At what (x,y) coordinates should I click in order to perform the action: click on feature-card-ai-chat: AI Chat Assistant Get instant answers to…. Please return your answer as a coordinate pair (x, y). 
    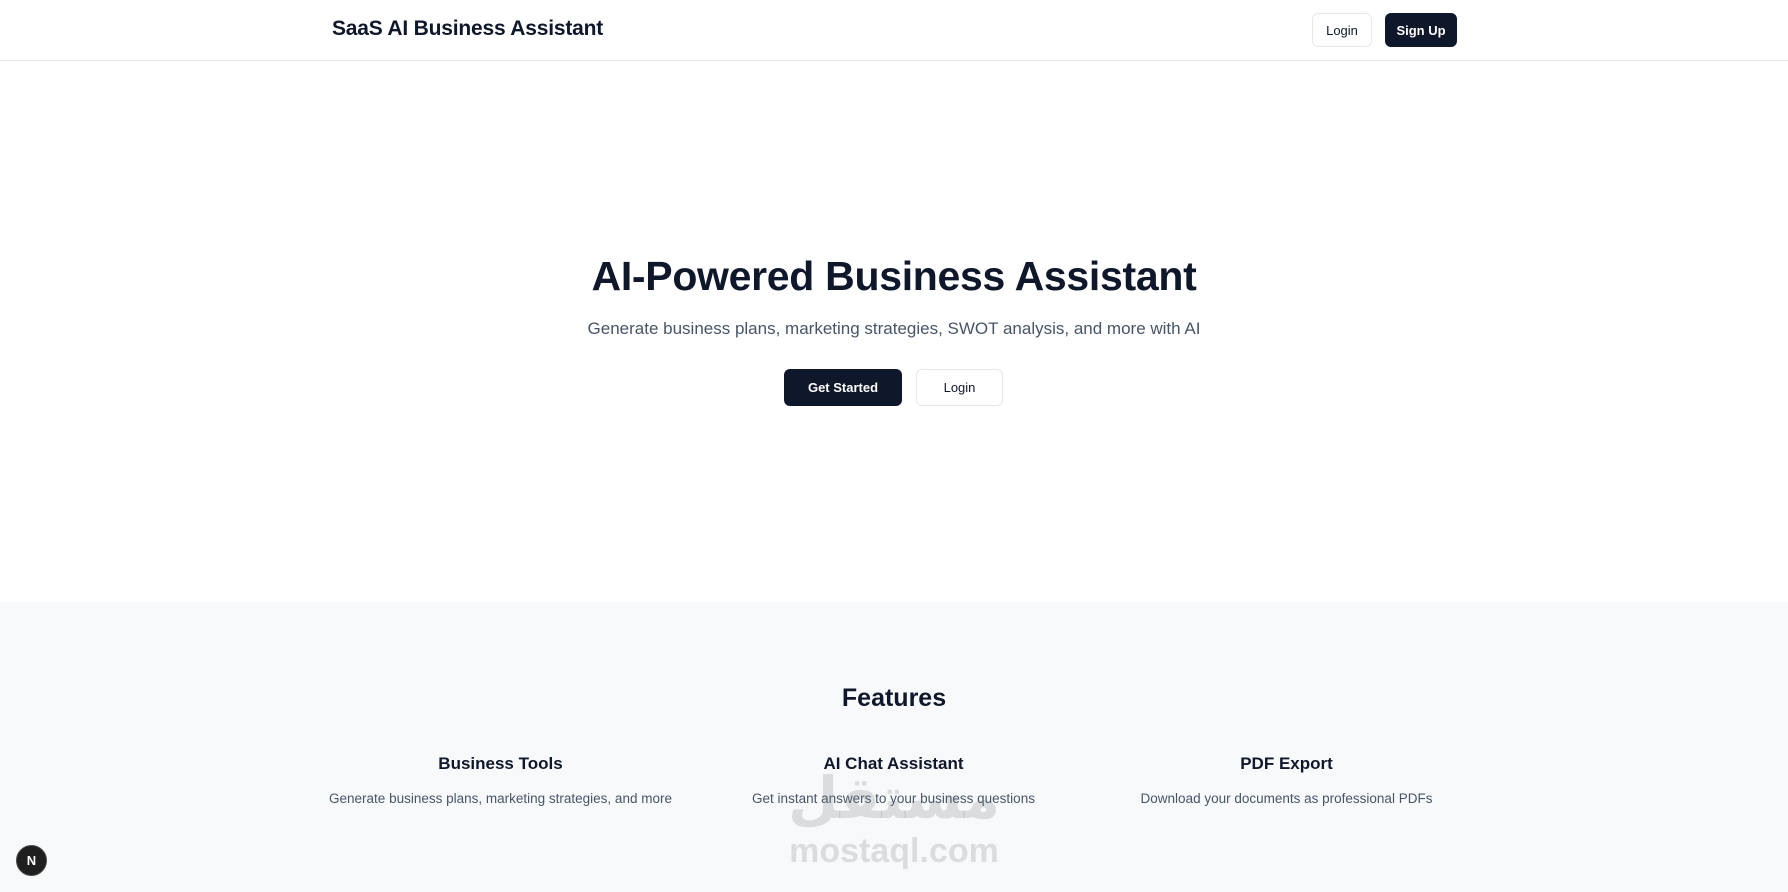
    Looking at the image, I should click on (893, 780).